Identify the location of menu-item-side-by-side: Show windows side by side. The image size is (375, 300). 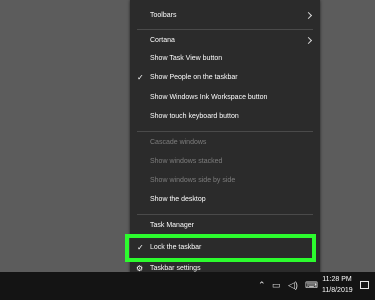
(225, 181).